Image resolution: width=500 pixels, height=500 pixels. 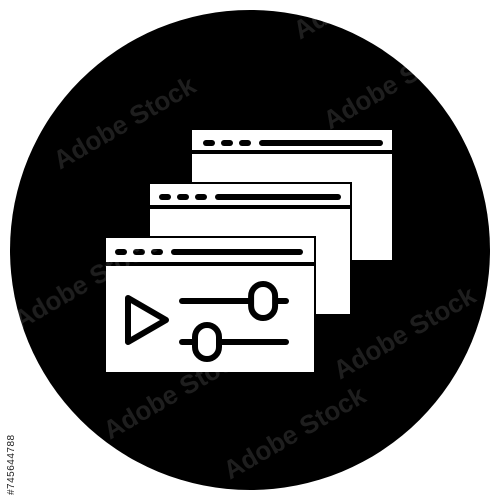 What do you see at coordinates (364, 22) in the screenshot?
I see `watermark-text: Adobe Stock` at bounding box center [364, 22].